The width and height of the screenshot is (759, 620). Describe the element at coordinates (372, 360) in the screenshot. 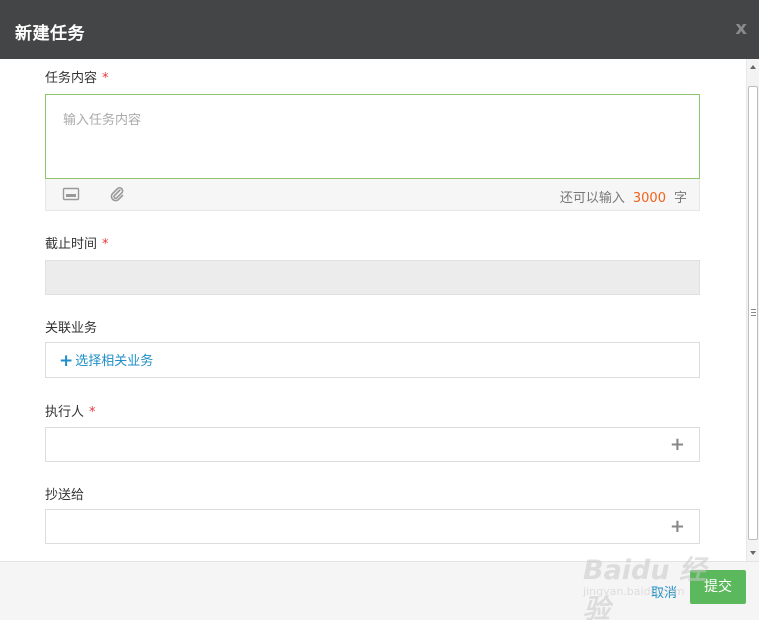

I see `related-business-field: + 选择相关业务` at that location.